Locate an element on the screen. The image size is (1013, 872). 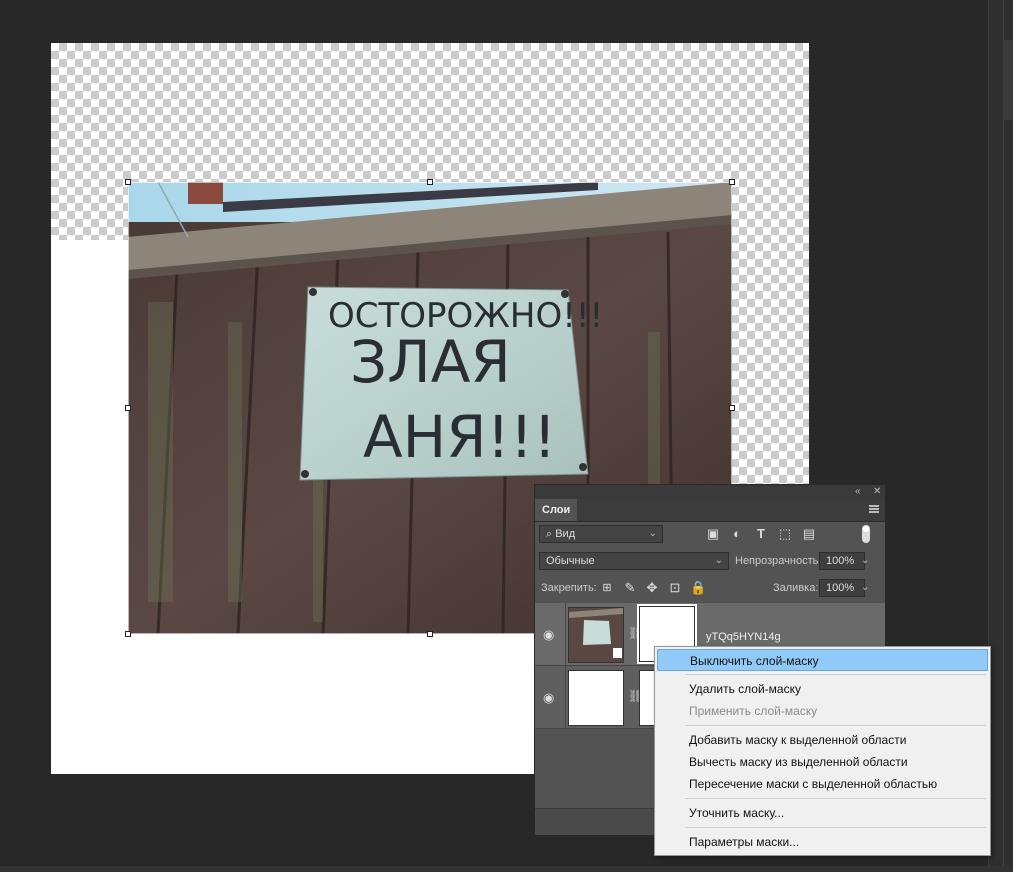
image-filter-icon: ▣ is located at coordinates (713, 534).